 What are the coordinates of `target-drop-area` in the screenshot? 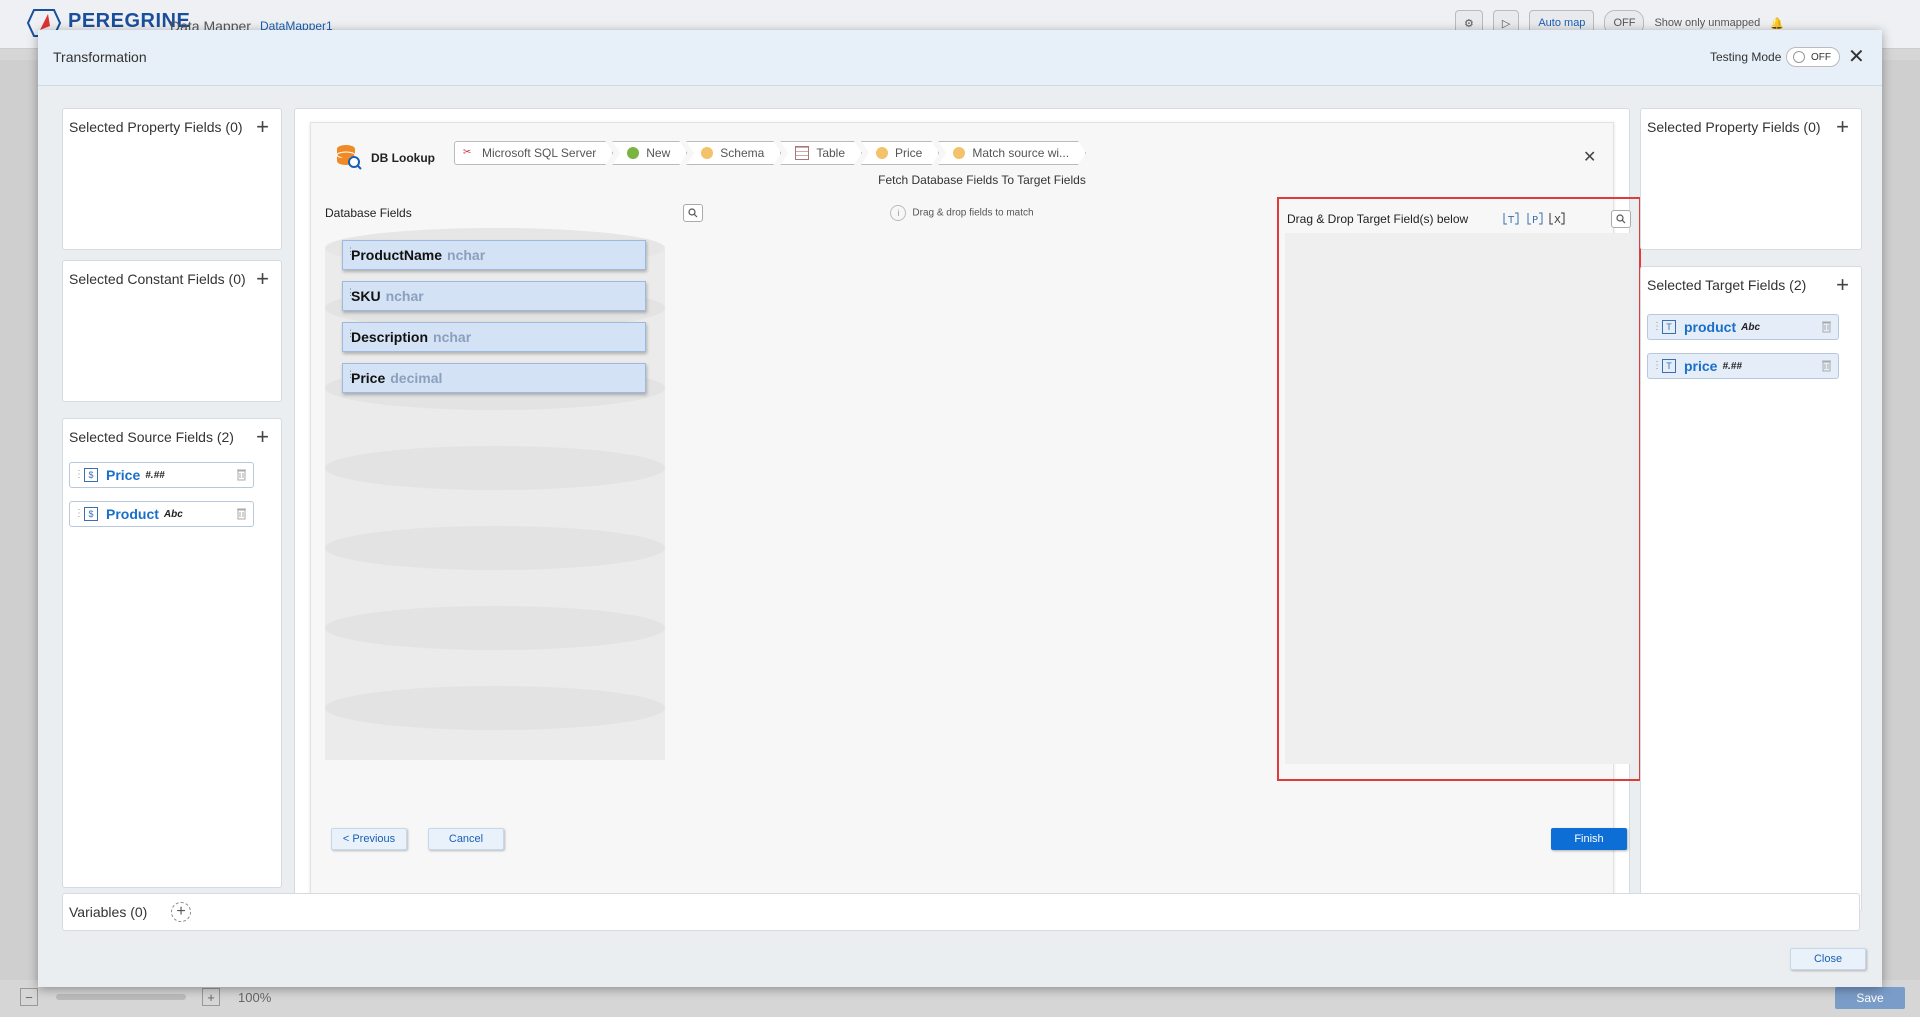 It's located at (1459, 498).